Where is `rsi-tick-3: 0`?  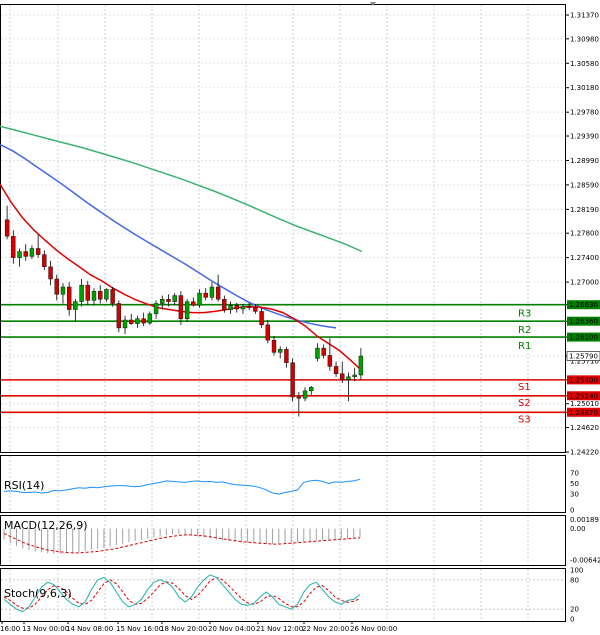 rsi-tick-3: 0 is located at coordinates (572, 511).